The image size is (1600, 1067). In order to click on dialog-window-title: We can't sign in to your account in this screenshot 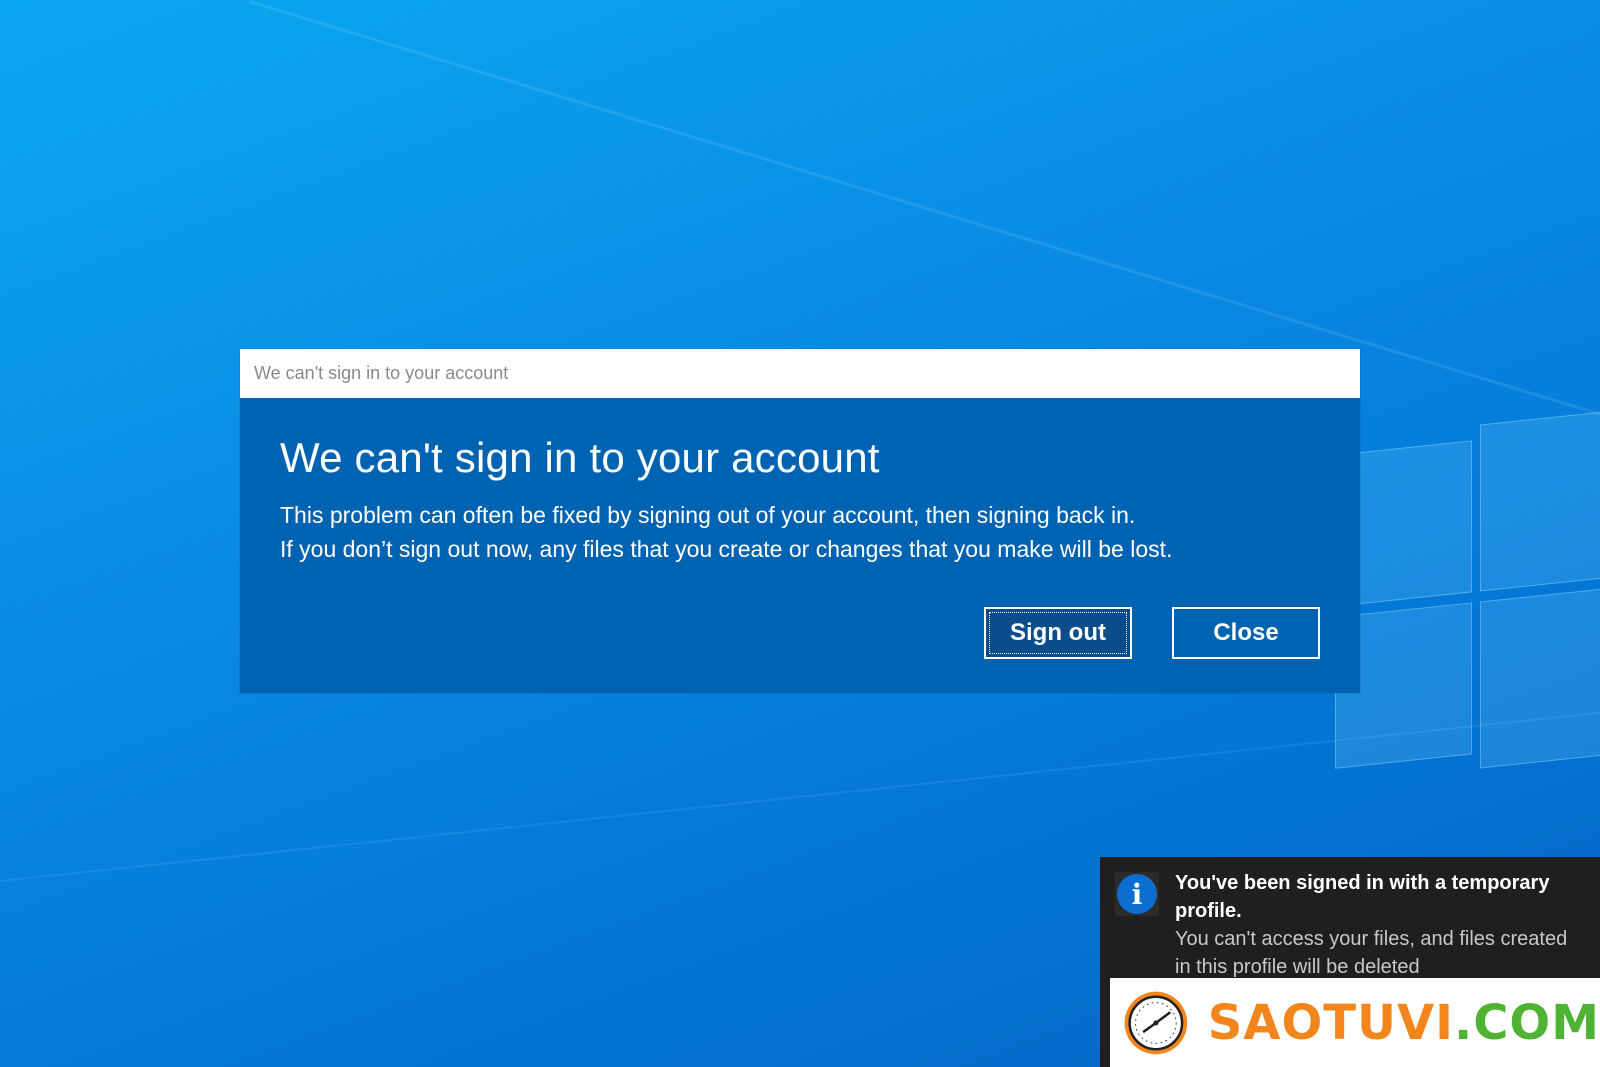, I will do `click(381, 373)`.